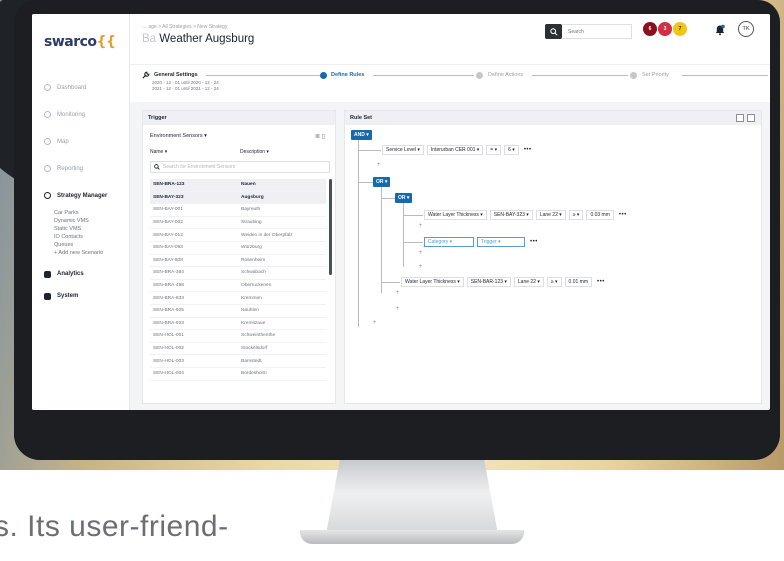 This screenshot has width=784, height=561. Describe the element at coordinates (81, 114) in the screenshot. I see `sidebar-item-monitoring: Monitoring` at that location.